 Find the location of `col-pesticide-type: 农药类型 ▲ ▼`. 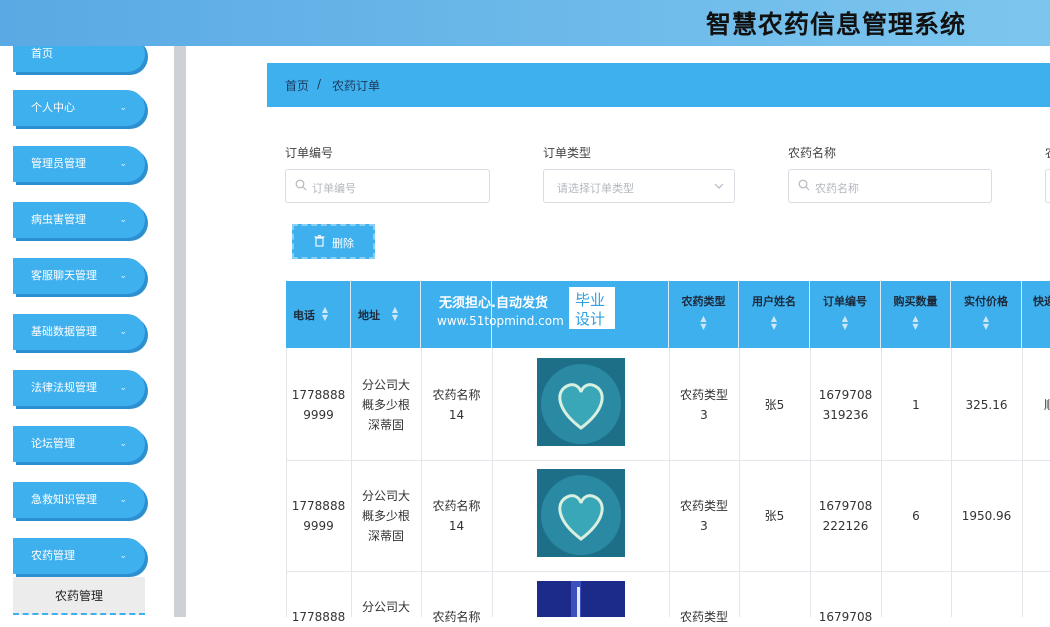

col-pesticide-type: 农药类型 ▲ ▼ is located at coordinates (704, 314).